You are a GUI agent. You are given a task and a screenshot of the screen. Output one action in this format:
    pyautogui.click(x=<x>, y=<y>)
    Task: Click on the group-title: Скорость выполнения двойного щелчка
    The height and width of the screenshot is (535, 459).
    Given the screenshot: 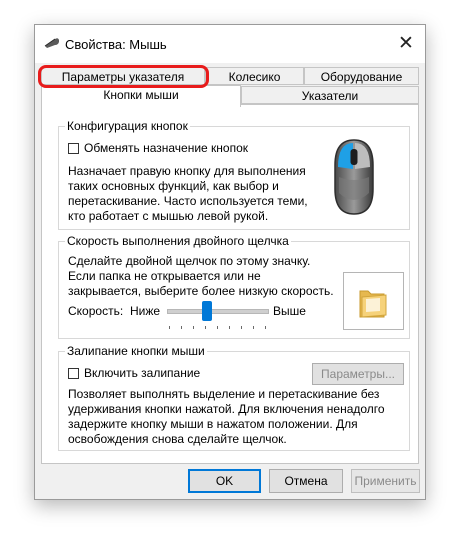 What is the action you would take?
    pyautogui.click(x=178, y=241)
    